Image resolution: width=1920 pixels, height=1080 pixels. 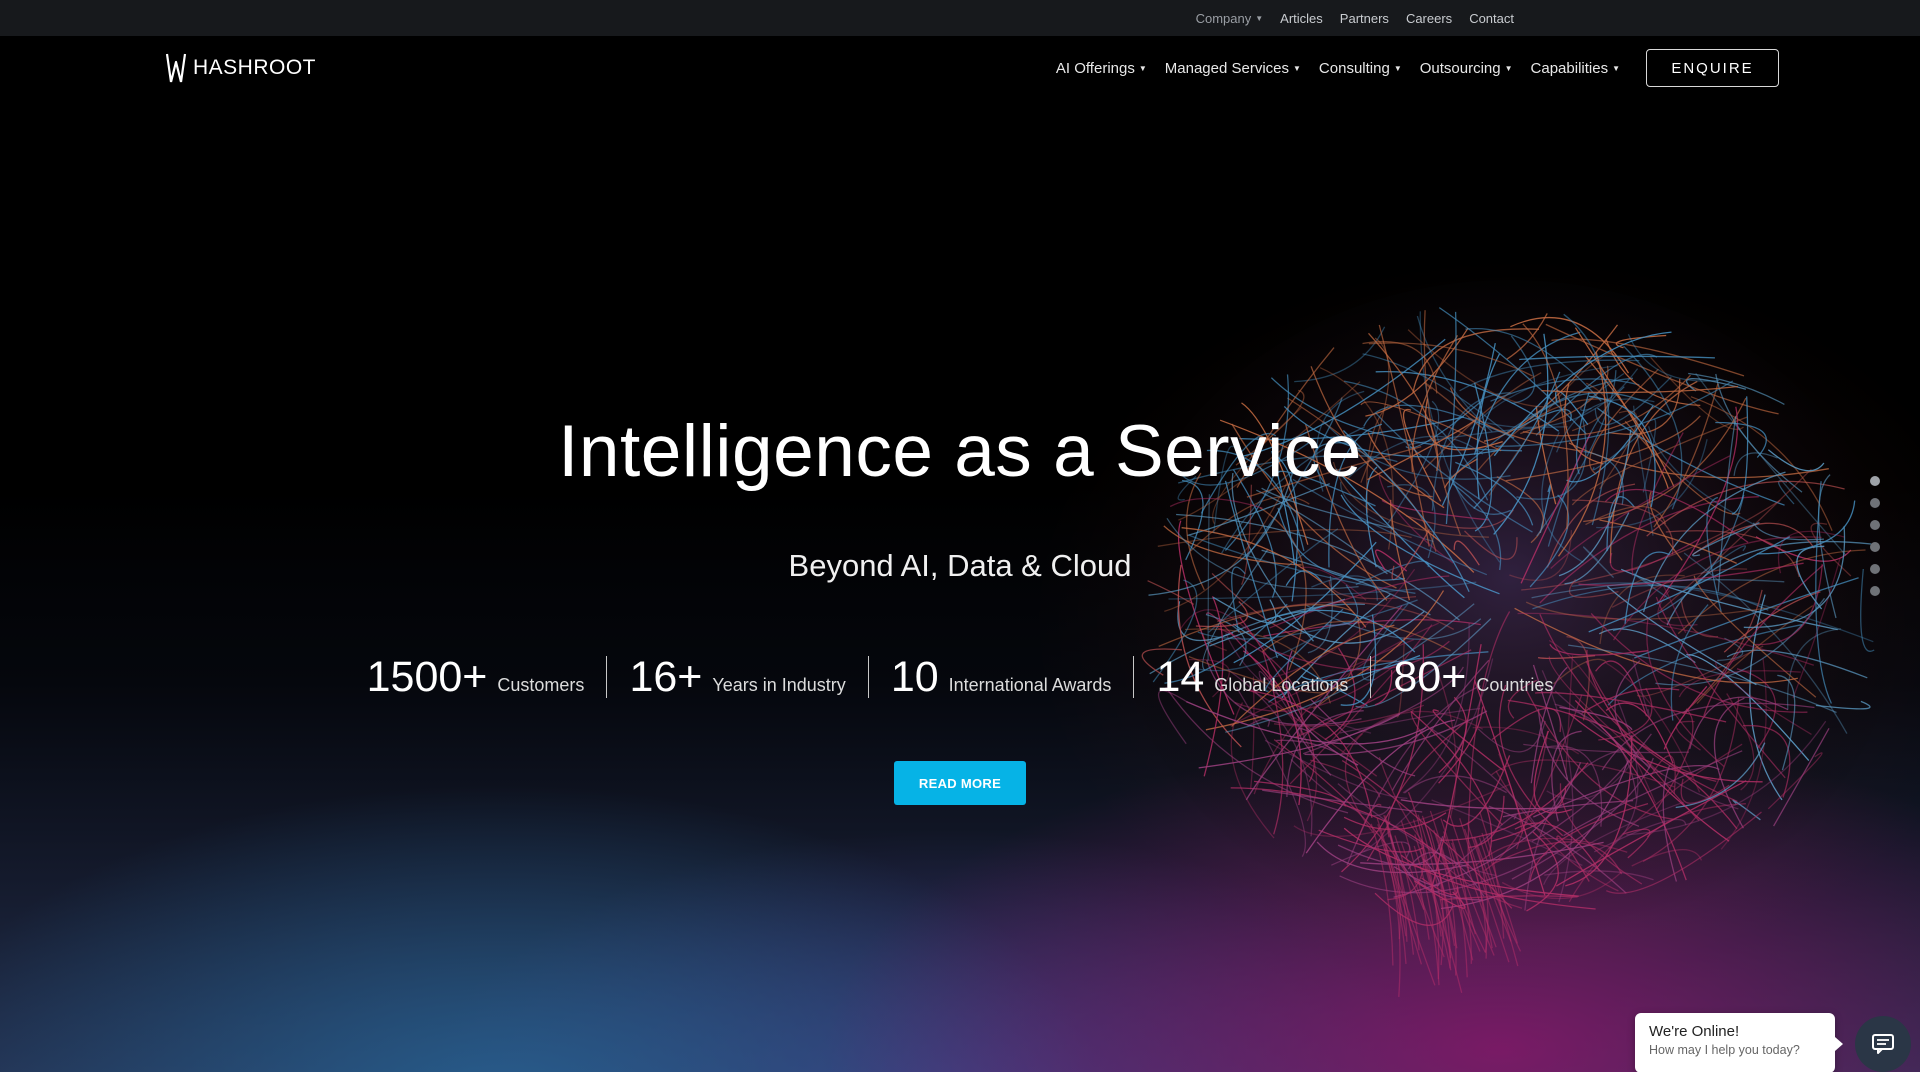 I want to click on chat-launcher-button, so click(x=1883, y=1044).